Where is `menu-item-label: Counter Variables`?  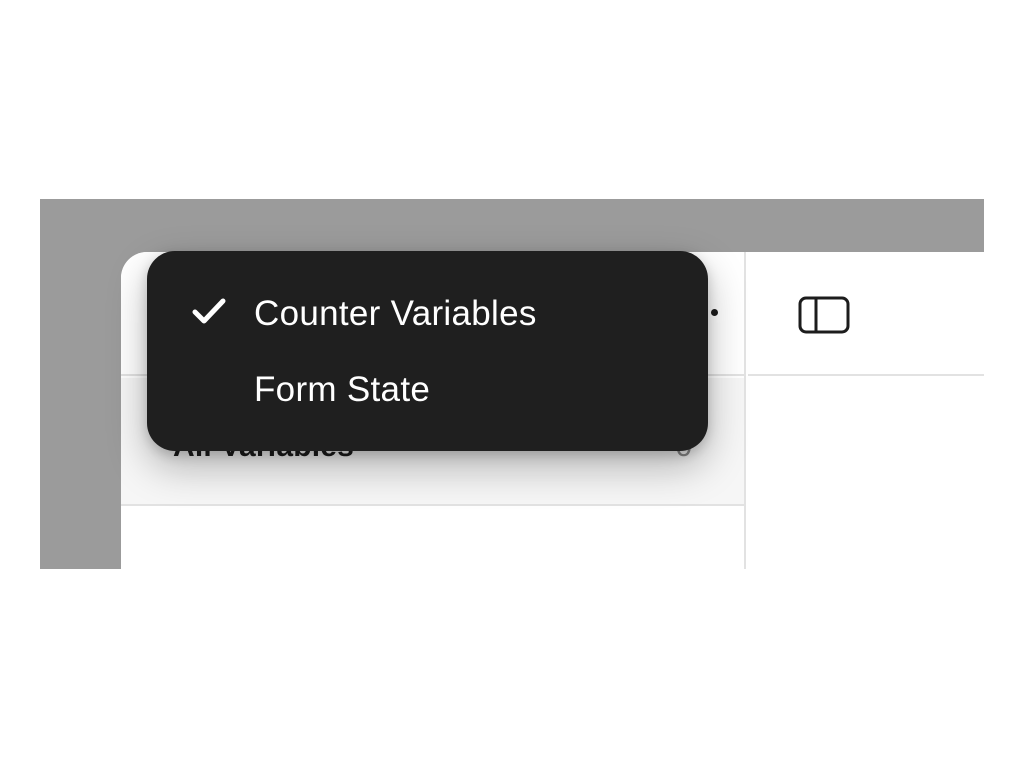 menu-item-label: Counter Variables is located at coordinates (395, 313).